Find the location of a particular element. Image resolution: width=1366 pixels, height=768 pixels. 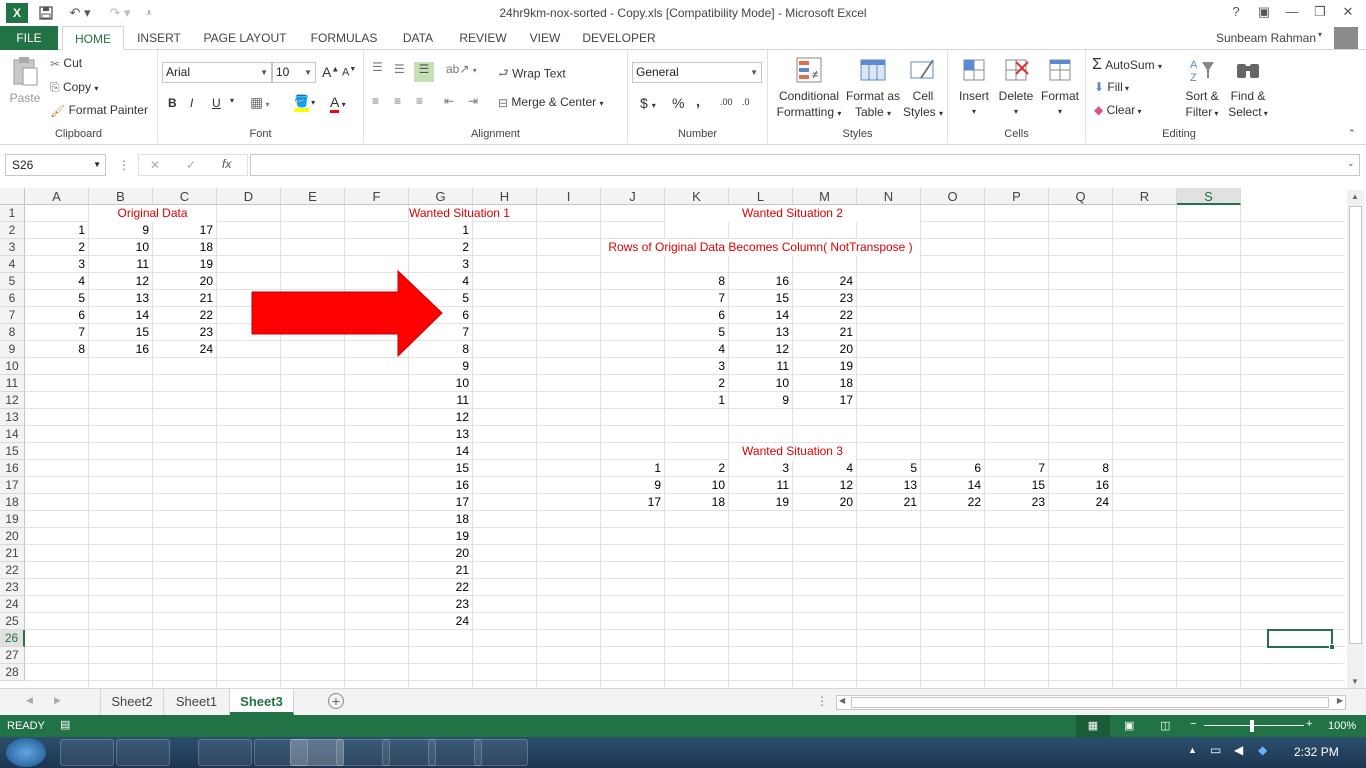

zoom-out-icon: − is located at coordinates (1193, 724).